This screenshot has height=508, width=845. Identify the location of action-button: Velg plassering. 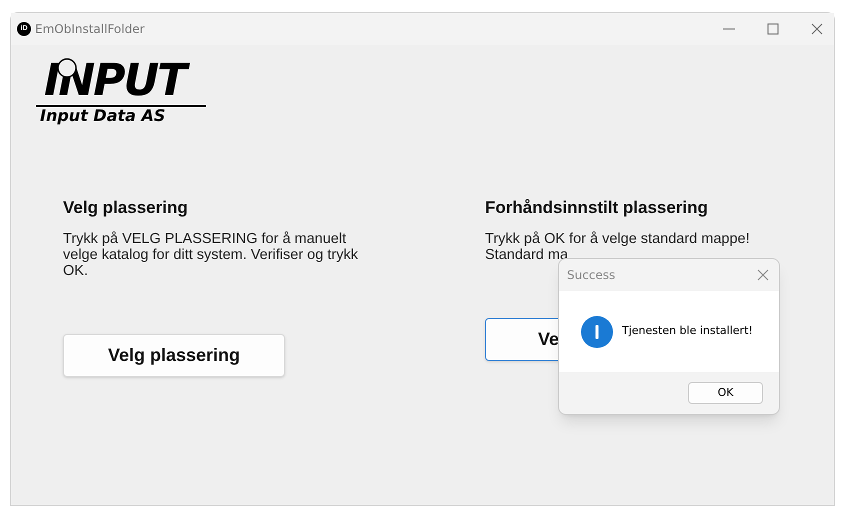
(174, 355).